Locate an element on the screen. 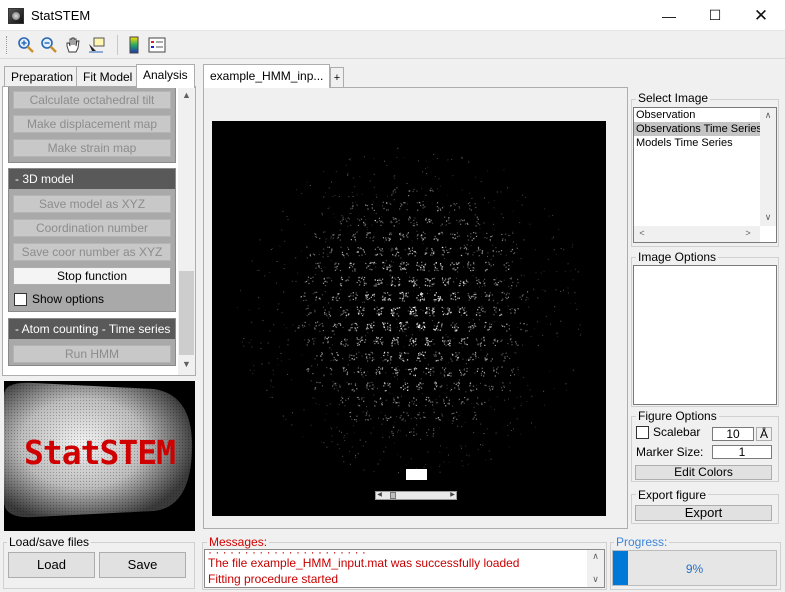 The width and height of the screenshot is (785, 592). progress-label: 9% is located at coordinates (694, 569).